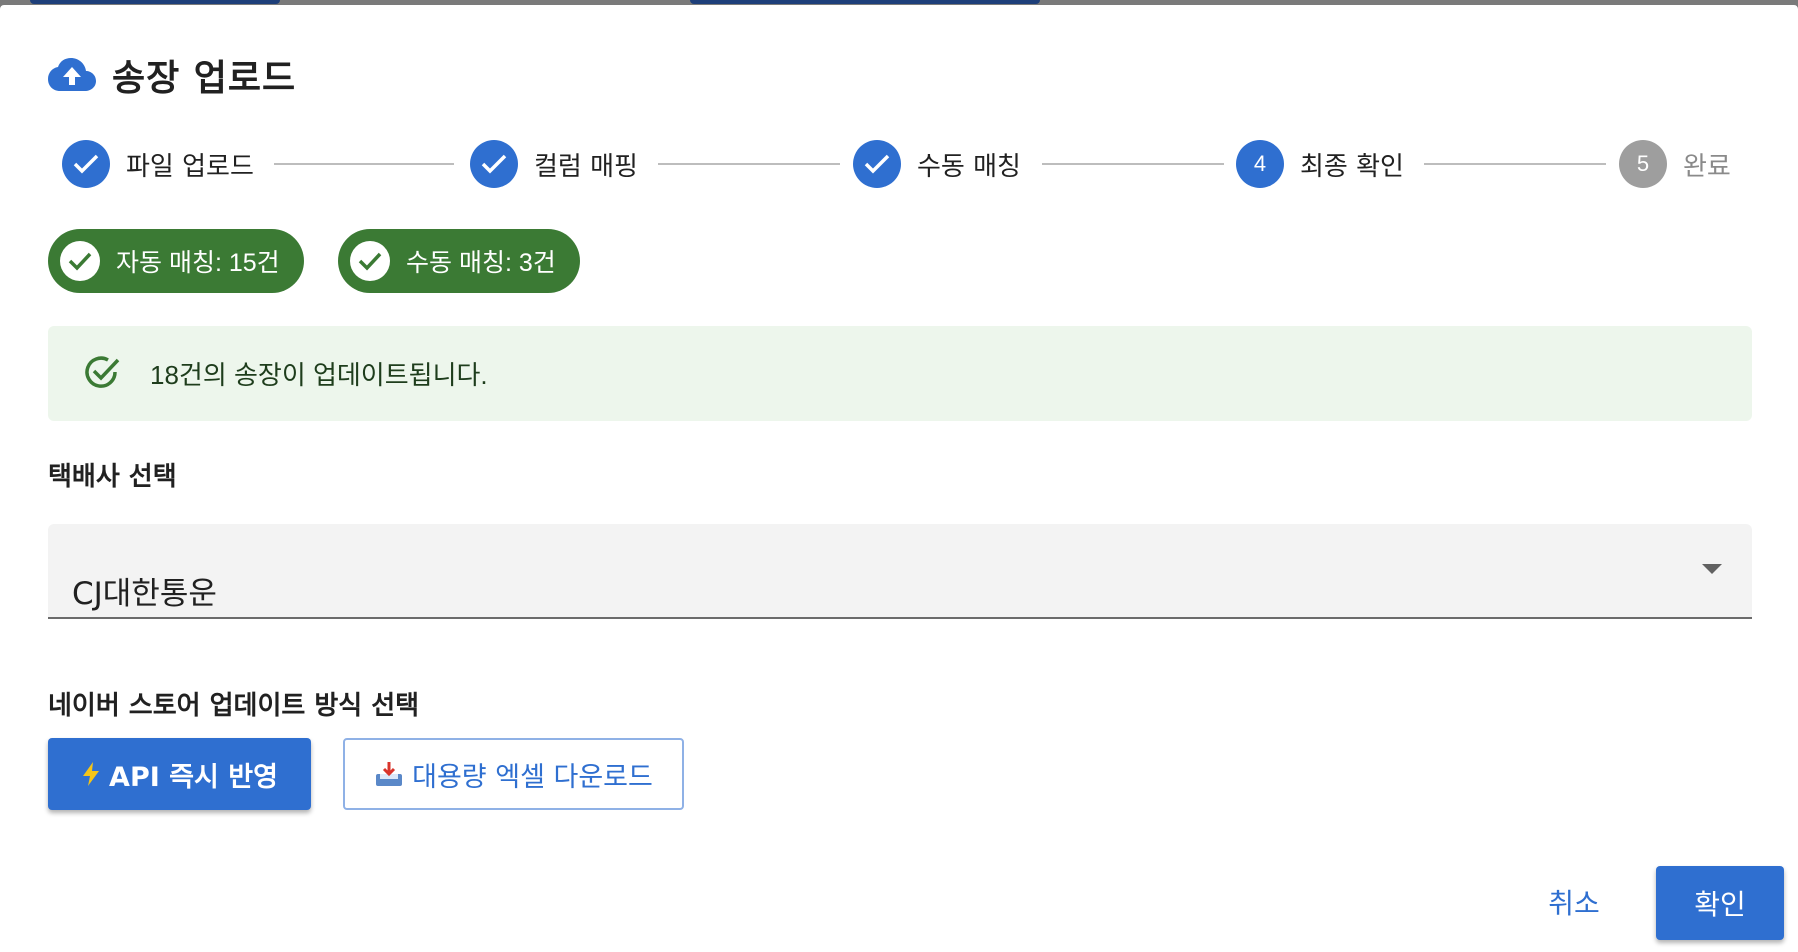  Describe the element at coordinates (319, 375) in the screenshot. I see `alert-message: 18건의 송장이 업데이트됩니다.` at that location.